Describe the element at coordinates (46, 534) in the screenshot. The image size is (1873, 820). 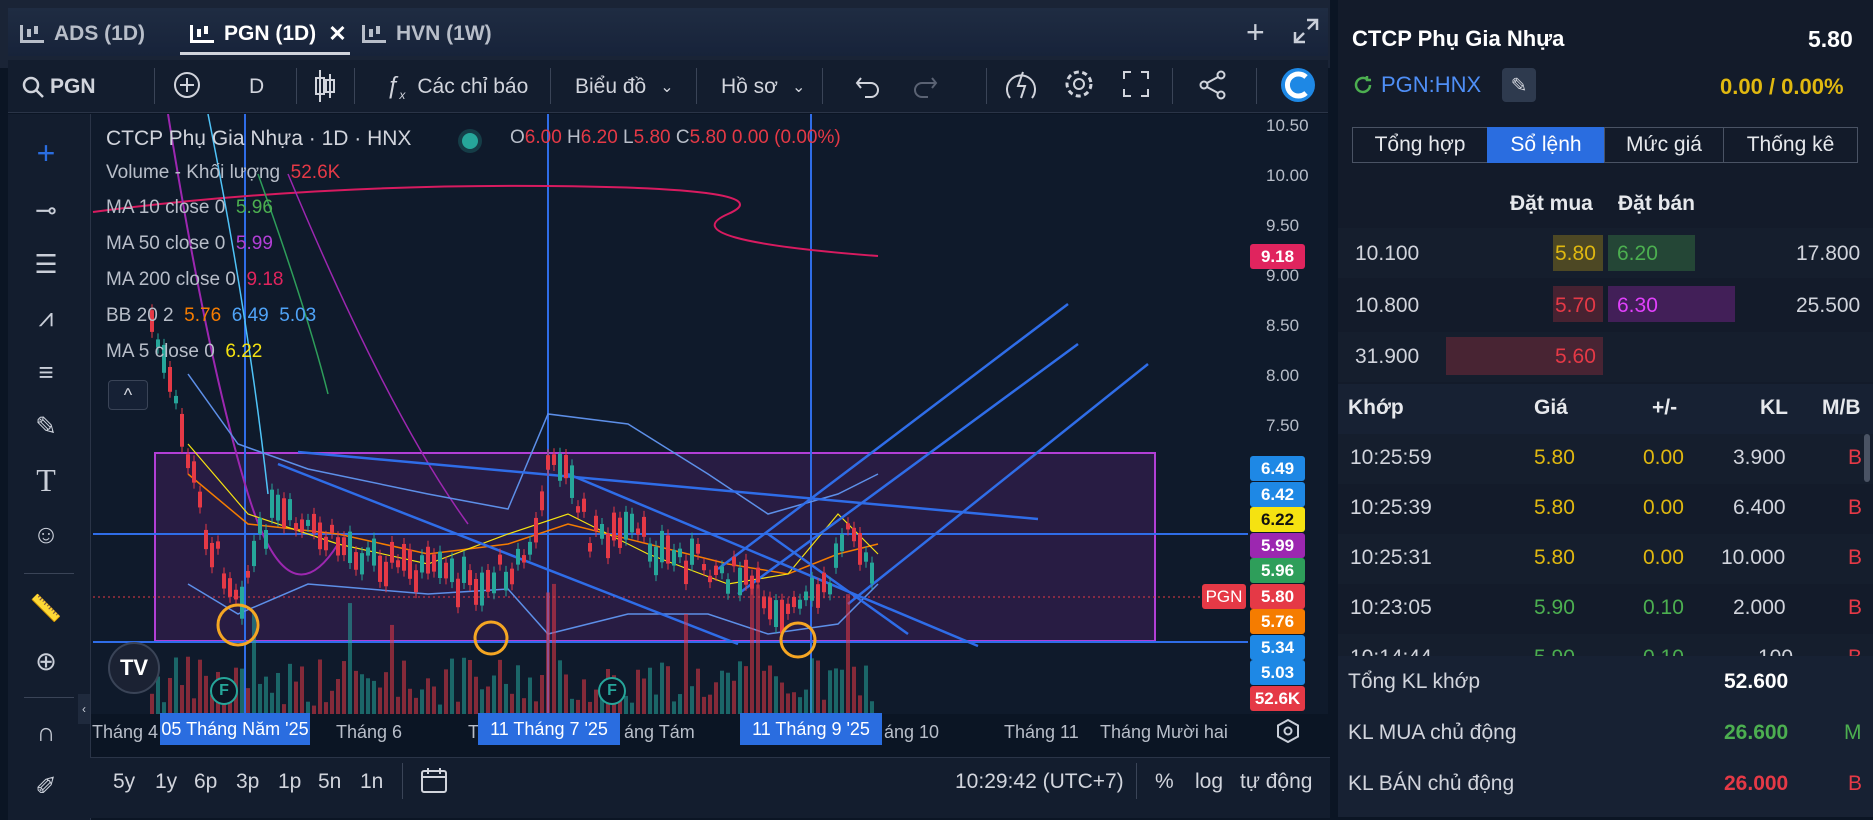
I see `emoji-icon: ☺` at that location.